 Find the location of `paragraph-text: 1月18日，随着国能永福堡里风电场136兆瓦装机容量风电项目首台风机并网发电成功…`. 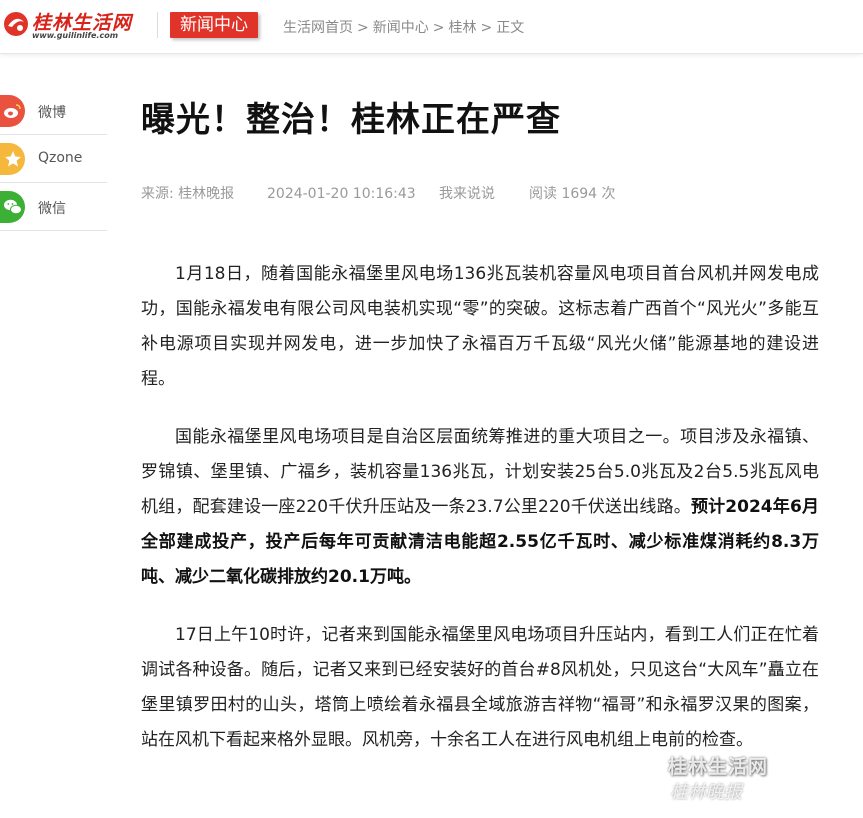

paragraph-text: 1月18日，随着国能永福堡里风电场136兆瓦装机容量风电项目首台风机并网发电成功… is located at coordinates (480, 326).